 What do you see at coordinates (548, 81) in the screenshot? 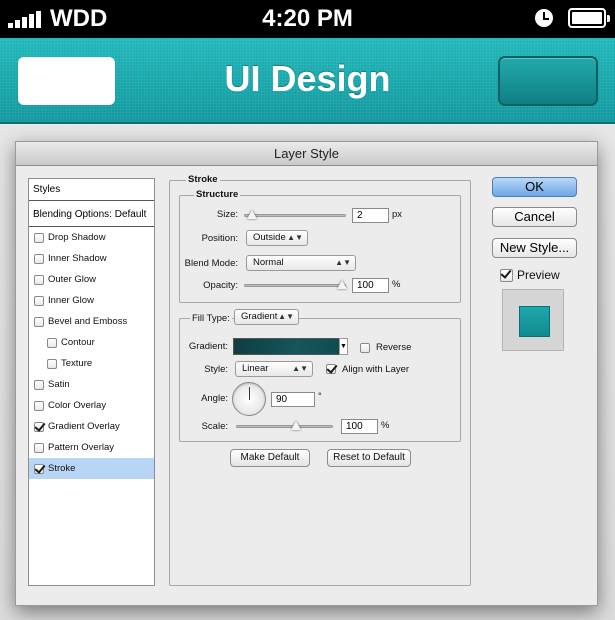
I see `nav-right-button` at bounding box center [548, 81].